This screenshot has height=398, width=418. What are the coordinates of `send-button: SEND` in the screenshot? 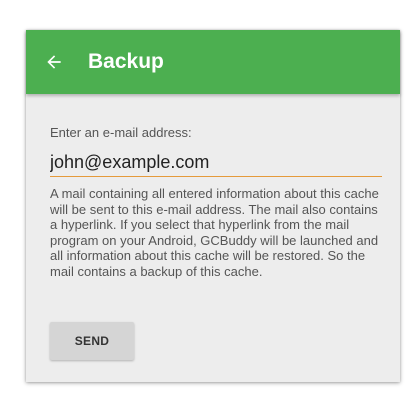 It's located at (92, 341).